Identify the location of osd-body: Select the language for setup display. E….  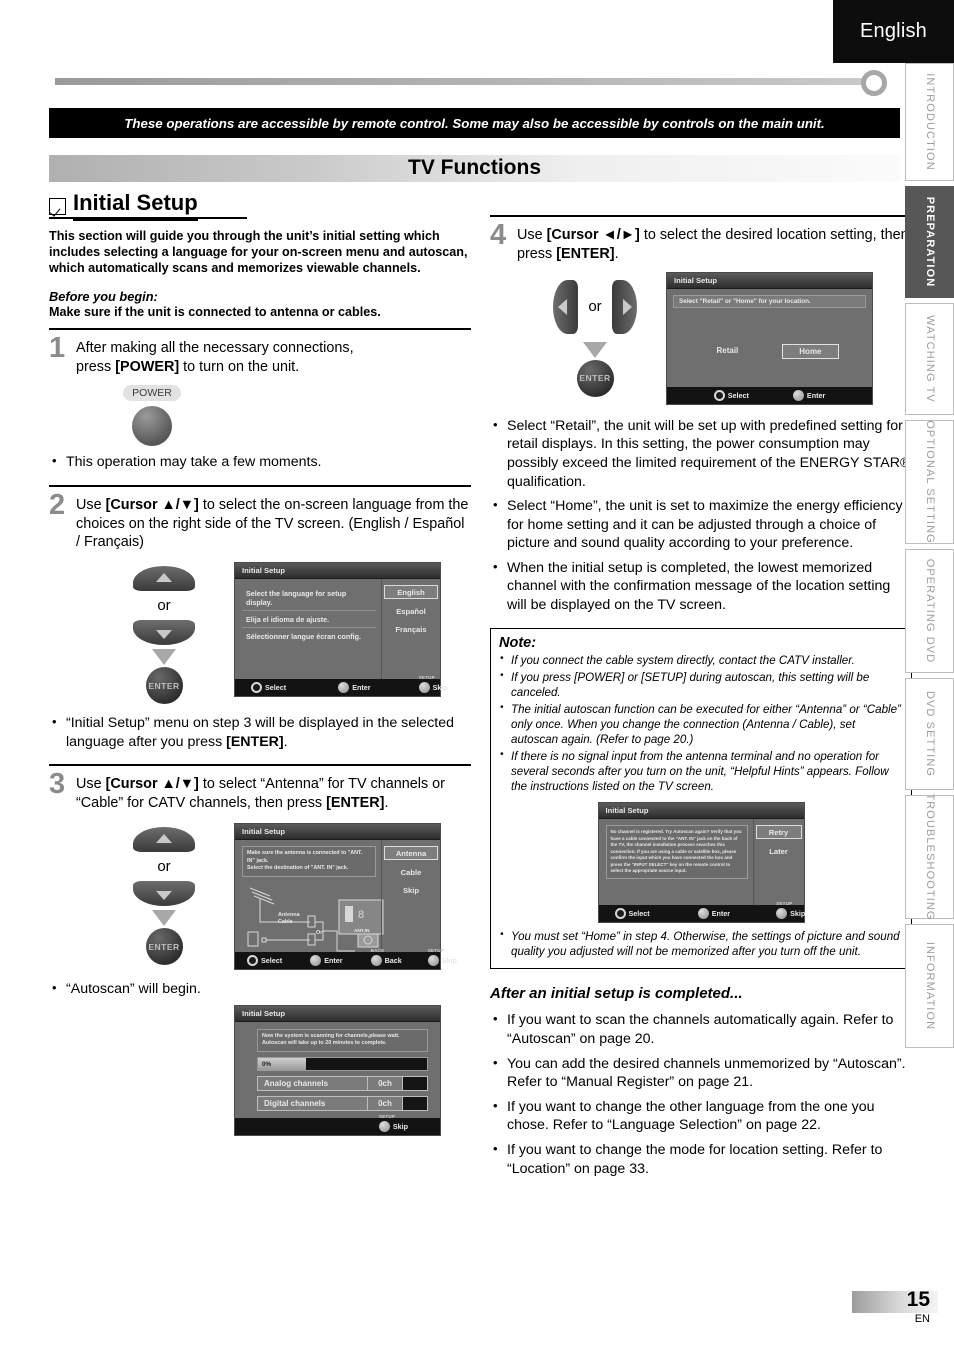
(337, 629).